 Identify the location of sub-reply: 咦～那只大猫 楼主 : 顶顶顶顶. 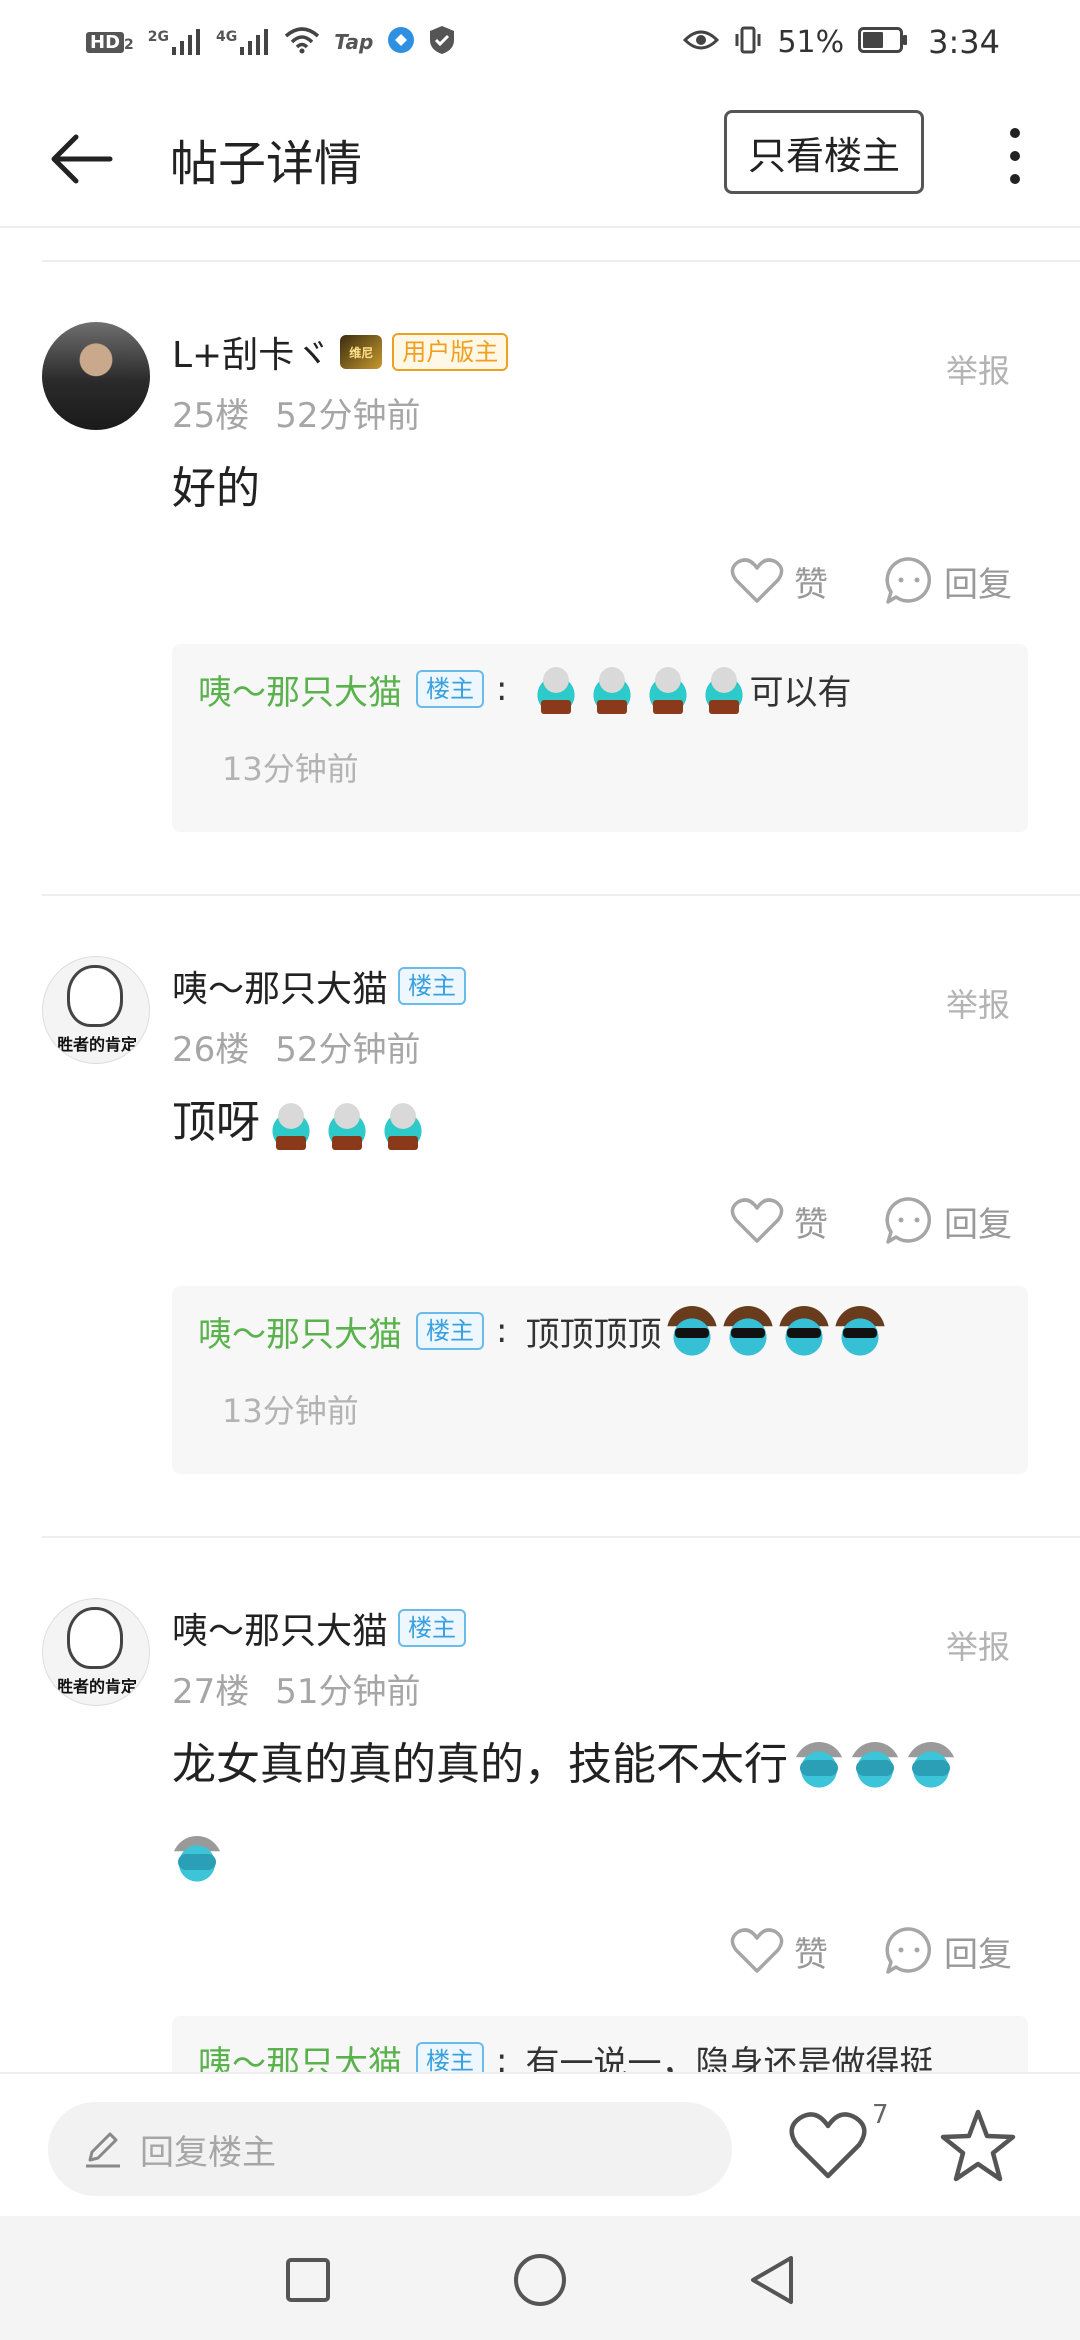
(542, 1331).